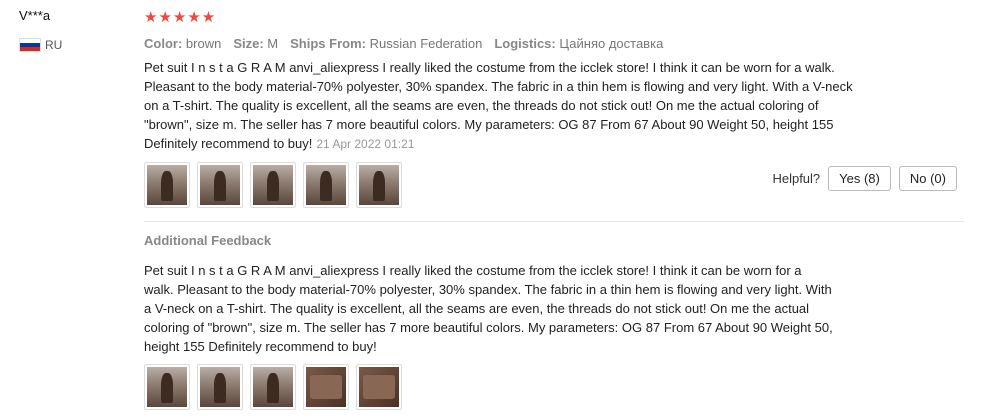 Image resolution: width=983 pixels, height=420 pixels. I want to click on meta-value: Russian Federation, so click(426, 43).